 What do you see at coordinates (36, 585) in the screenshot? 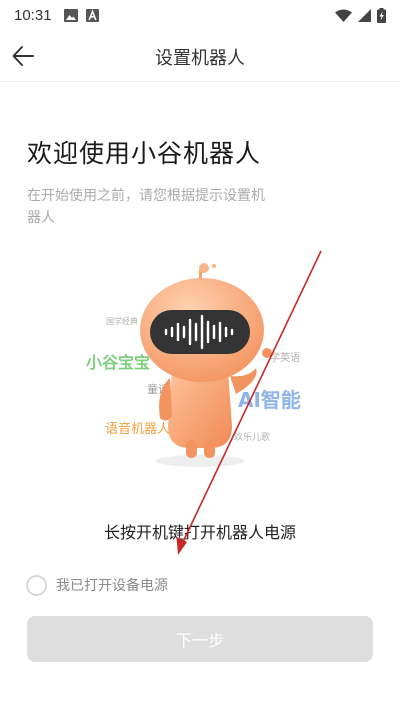
I see `radio-circle-icon` at bounding box center [36, 585].